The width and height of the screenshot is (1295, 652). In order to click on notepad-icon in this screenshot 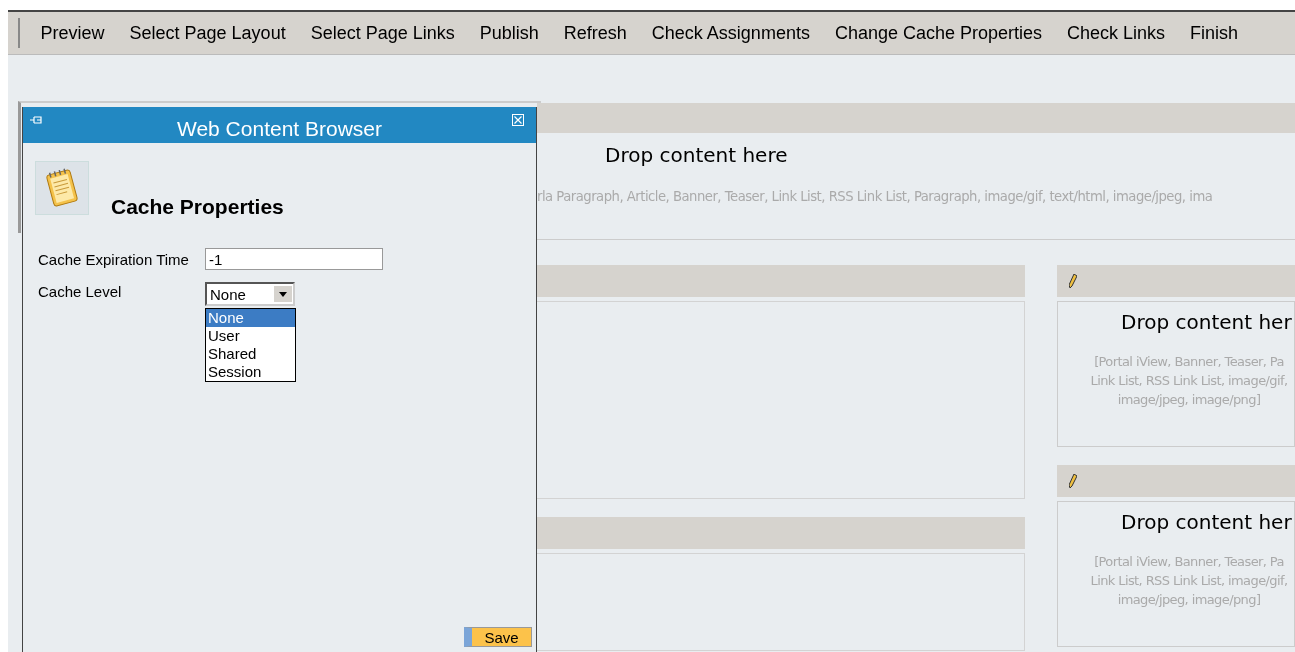, I will do `click(62, 188)`.